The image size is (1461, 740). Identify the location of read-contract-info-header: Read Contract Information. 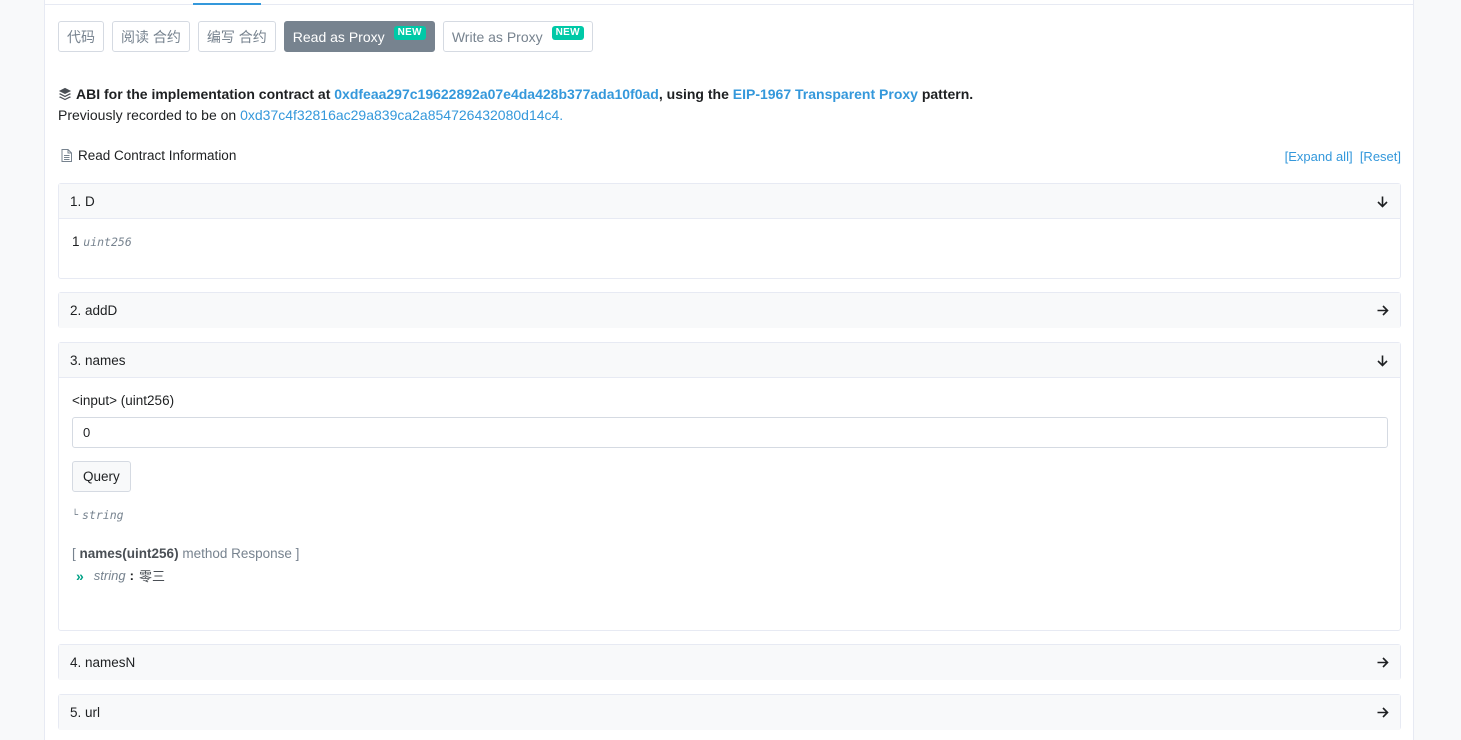
(148, 155).